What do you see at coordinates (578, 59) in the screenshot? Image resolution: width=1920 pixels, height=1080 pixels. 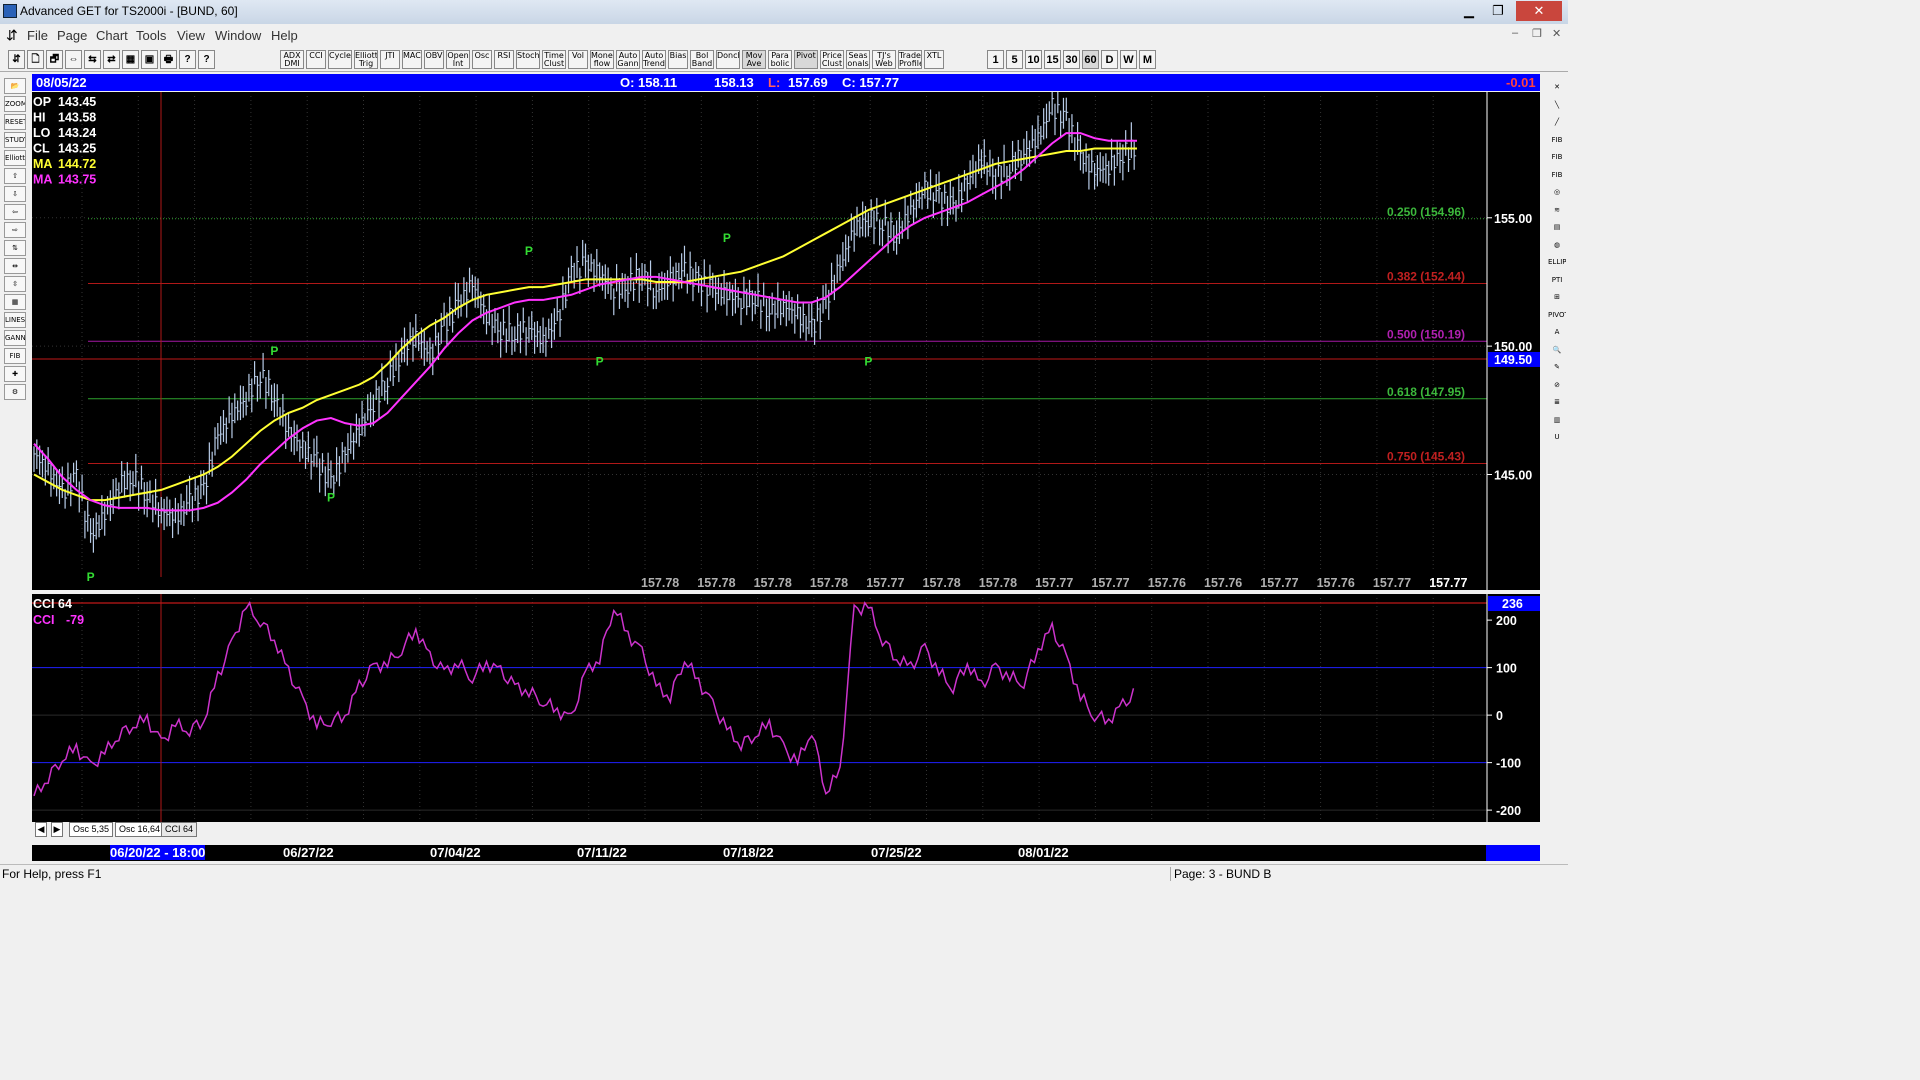 I see `indicator-vol-button: Vol` at bounding box center [578, 59].